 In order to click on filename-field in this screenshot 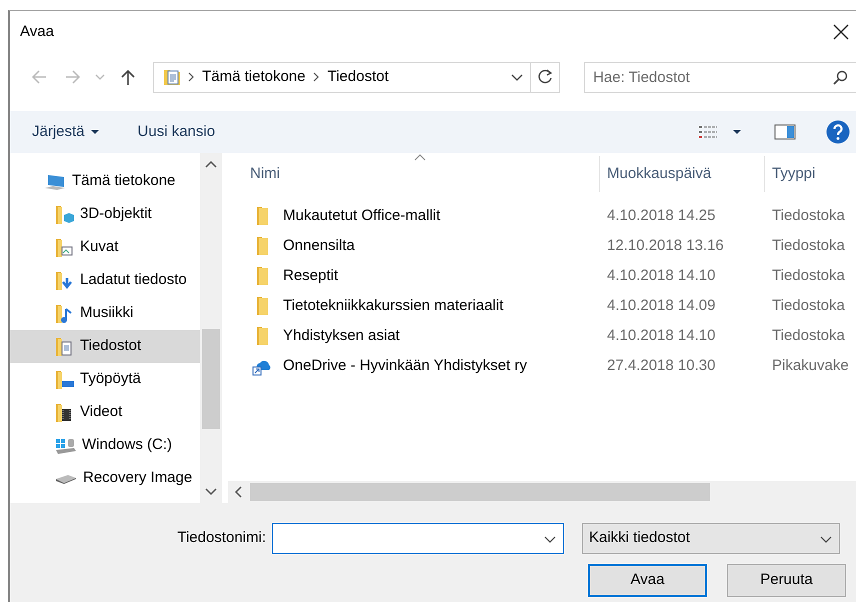, I will do `click(418, 538)`.